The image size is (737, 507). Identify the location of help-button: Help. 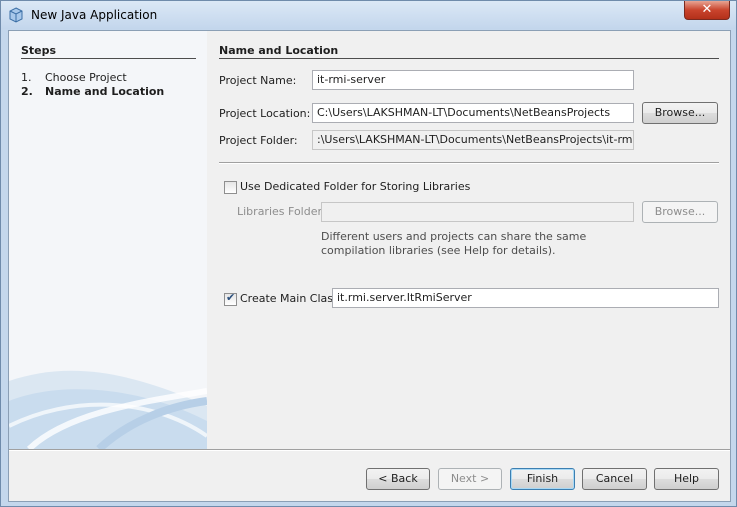
(686, 479).